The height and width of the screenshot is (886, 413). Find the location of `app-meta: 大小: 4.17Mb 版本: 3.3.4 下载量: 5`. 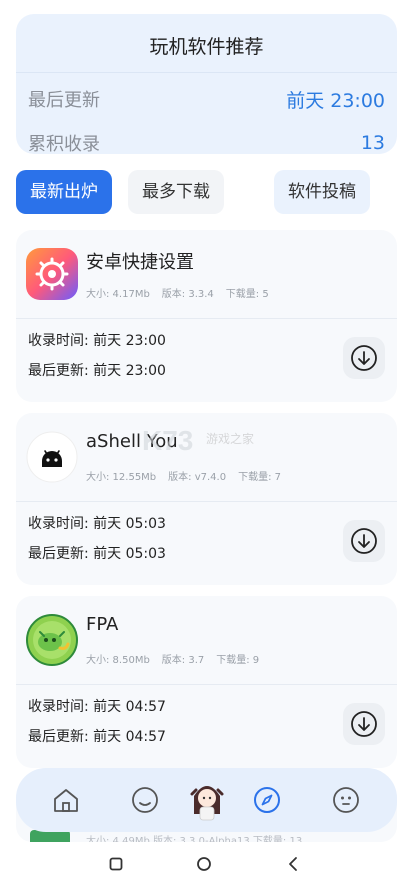

app-meta: 大小: 4.17Mb 版本: 3.3.4 下载量: 5 is located at coordinates (177, 292).